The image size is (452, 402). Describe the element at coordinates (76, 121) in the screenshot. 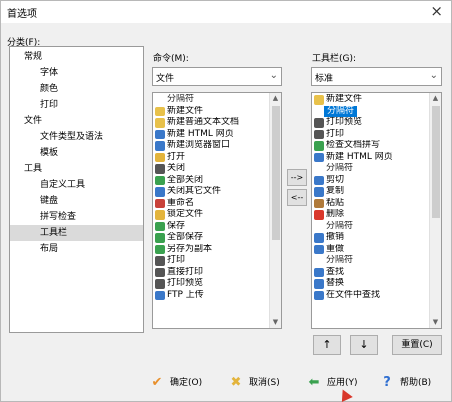

I see `category-item: 文件` at that location.